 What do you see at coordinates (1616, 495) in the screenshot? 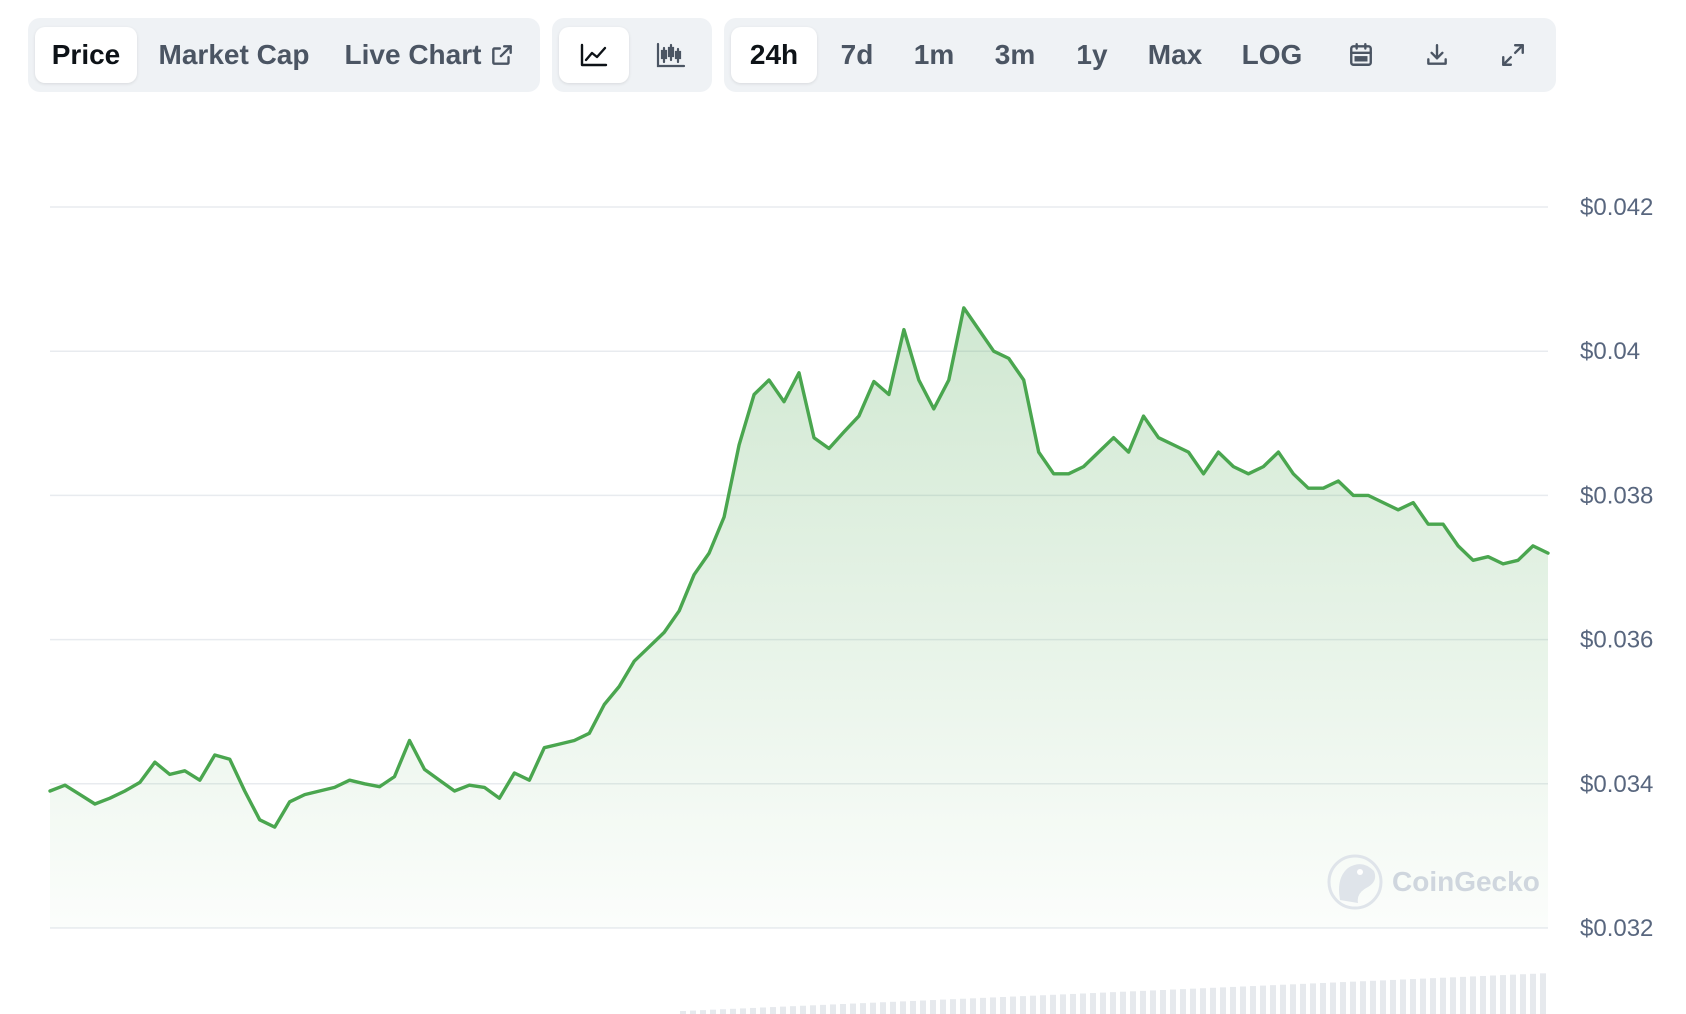
I see `y-tick-label: $0.038` at bounding box center [1616, 495].